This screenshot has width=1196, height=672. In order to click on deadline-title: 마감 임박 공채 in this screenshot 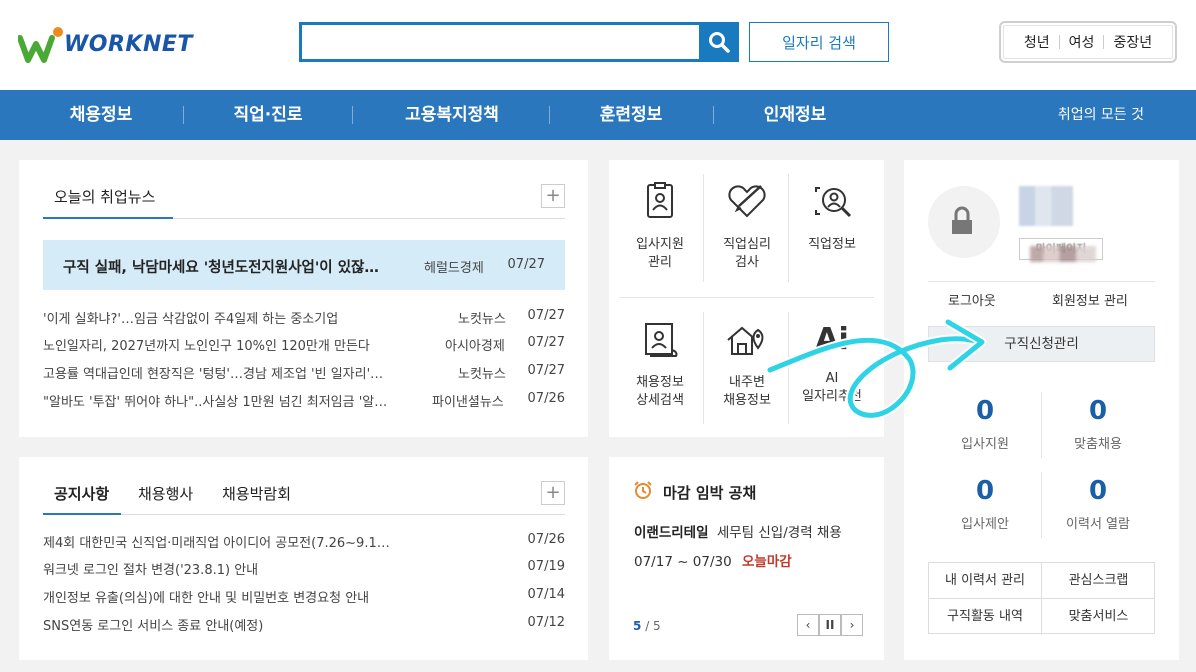, I will do `click(710, 493)`.